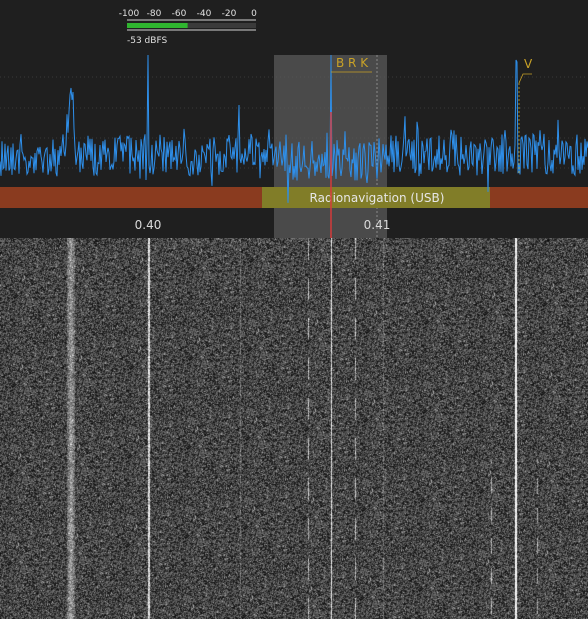 Image resolution: width=588 pixels, height=619 pixels. Describe the element at coordinates (154, 14) in the screenshot. I see `meter-scale-2: -80` at that location.